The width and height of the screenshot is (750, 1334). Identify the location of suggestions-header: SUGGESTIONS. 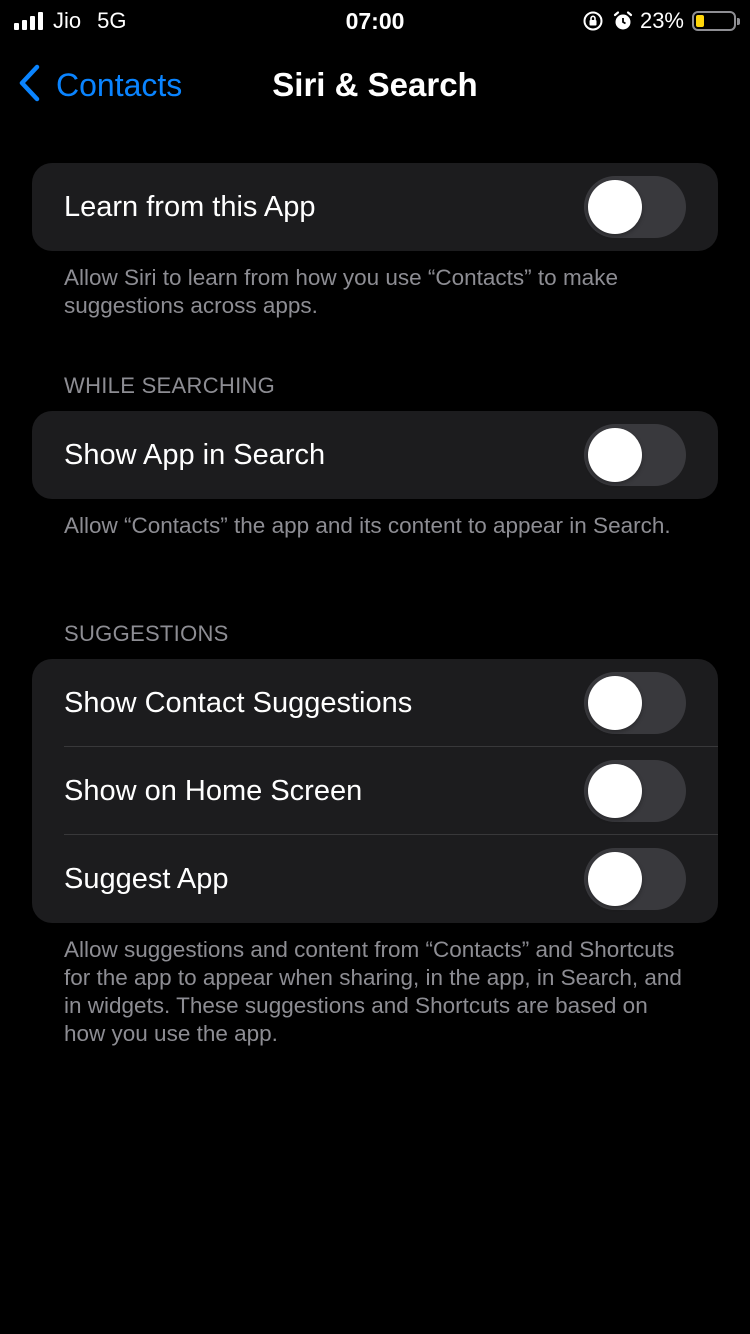
(146, 633).